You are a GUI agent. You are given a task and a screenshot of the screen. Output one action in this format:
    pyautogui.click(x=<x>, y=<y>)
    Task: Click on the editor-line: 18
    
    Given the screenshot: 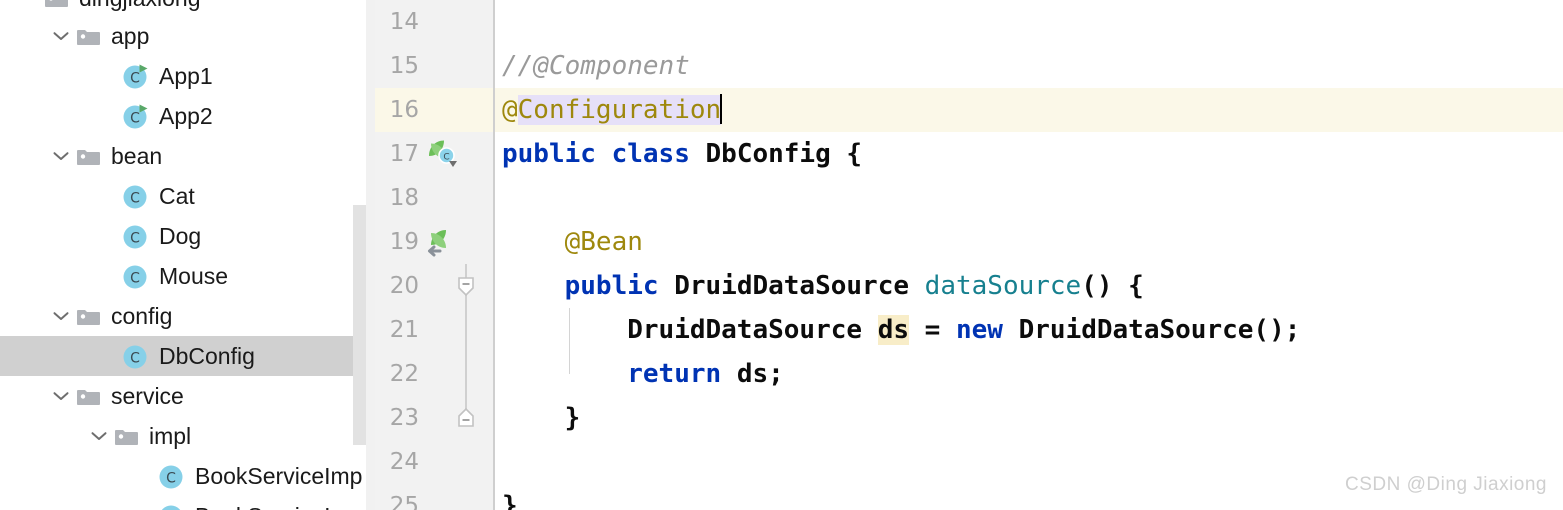 What is the action you would take?
    pyautogui.click(x=969, y=198)
    